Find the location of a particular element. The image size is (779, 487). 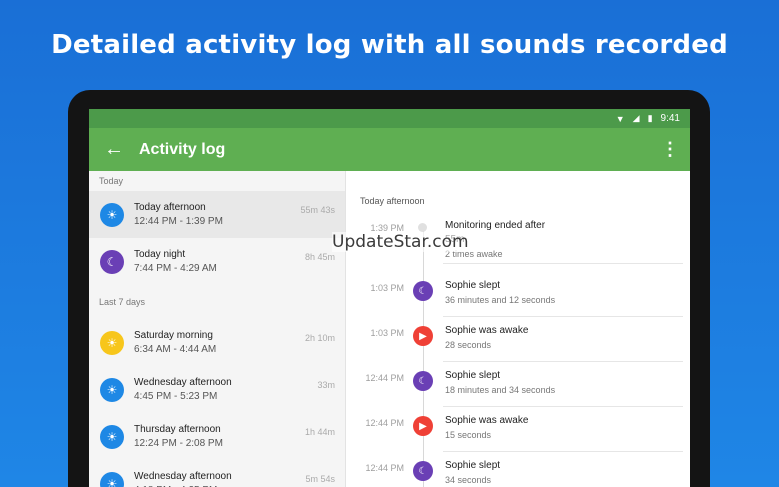

signal-icon: ◢ is located at coordinates (636, 118).